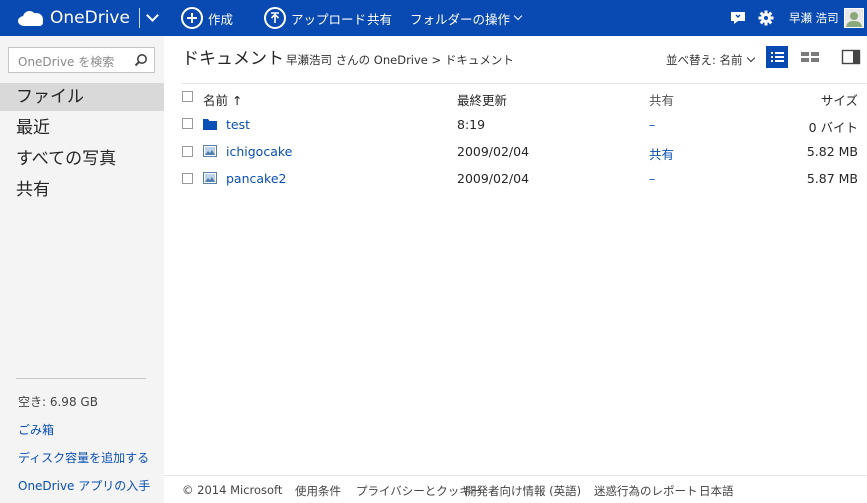 Image resolution: width=867 pixels, height=503 pixels. I want to click on sort-label: 並べ替え: 名前, so click(704, 60).